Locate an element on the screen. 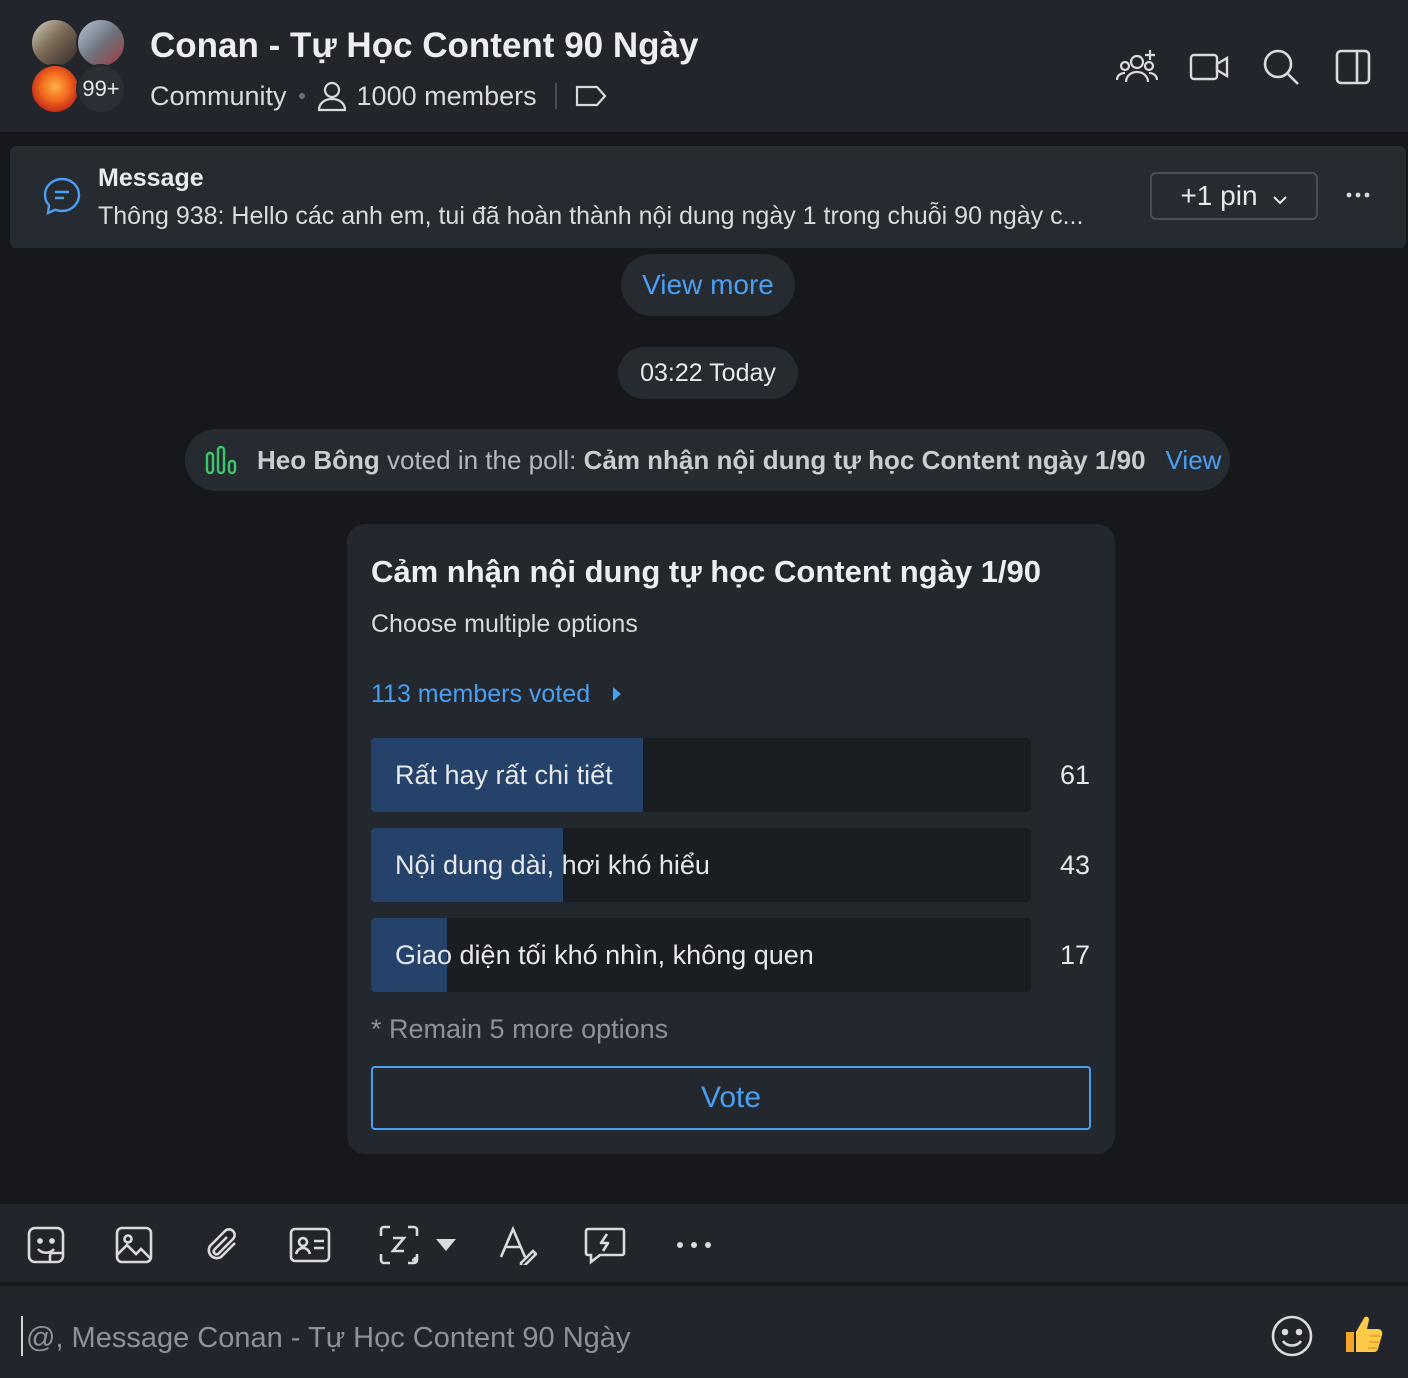 This screenshot has height=1378, width=1408. remaining-options-note: * Remain 5 more options is located at coordinates (519, 1029).